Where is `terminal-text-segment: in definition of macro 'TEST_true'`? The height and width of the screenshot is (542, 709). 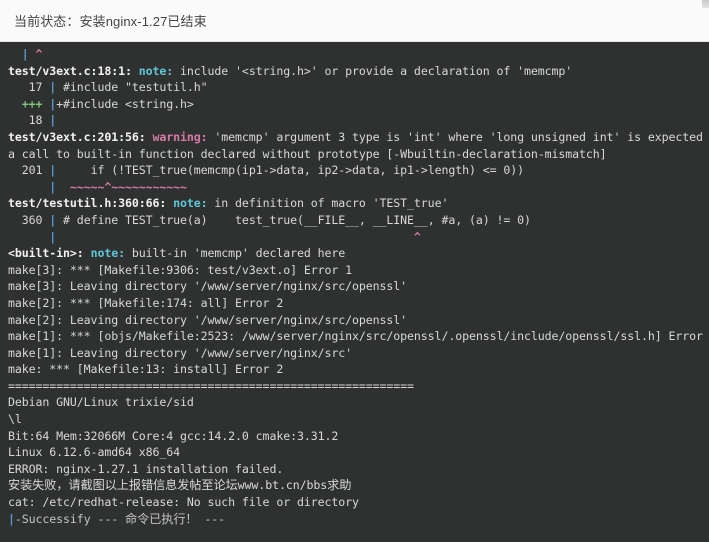 terminal-text-segment: in definition of macro 'TEST_true' is located at coordinates (331, 203).